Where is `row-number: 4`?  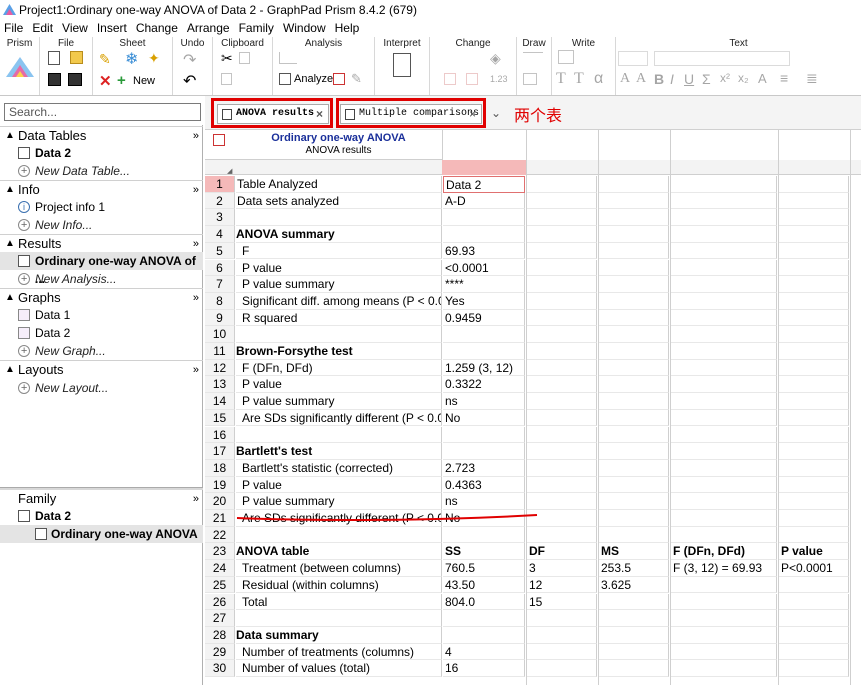 row-number: 4 is located at coordinates (220, 234).